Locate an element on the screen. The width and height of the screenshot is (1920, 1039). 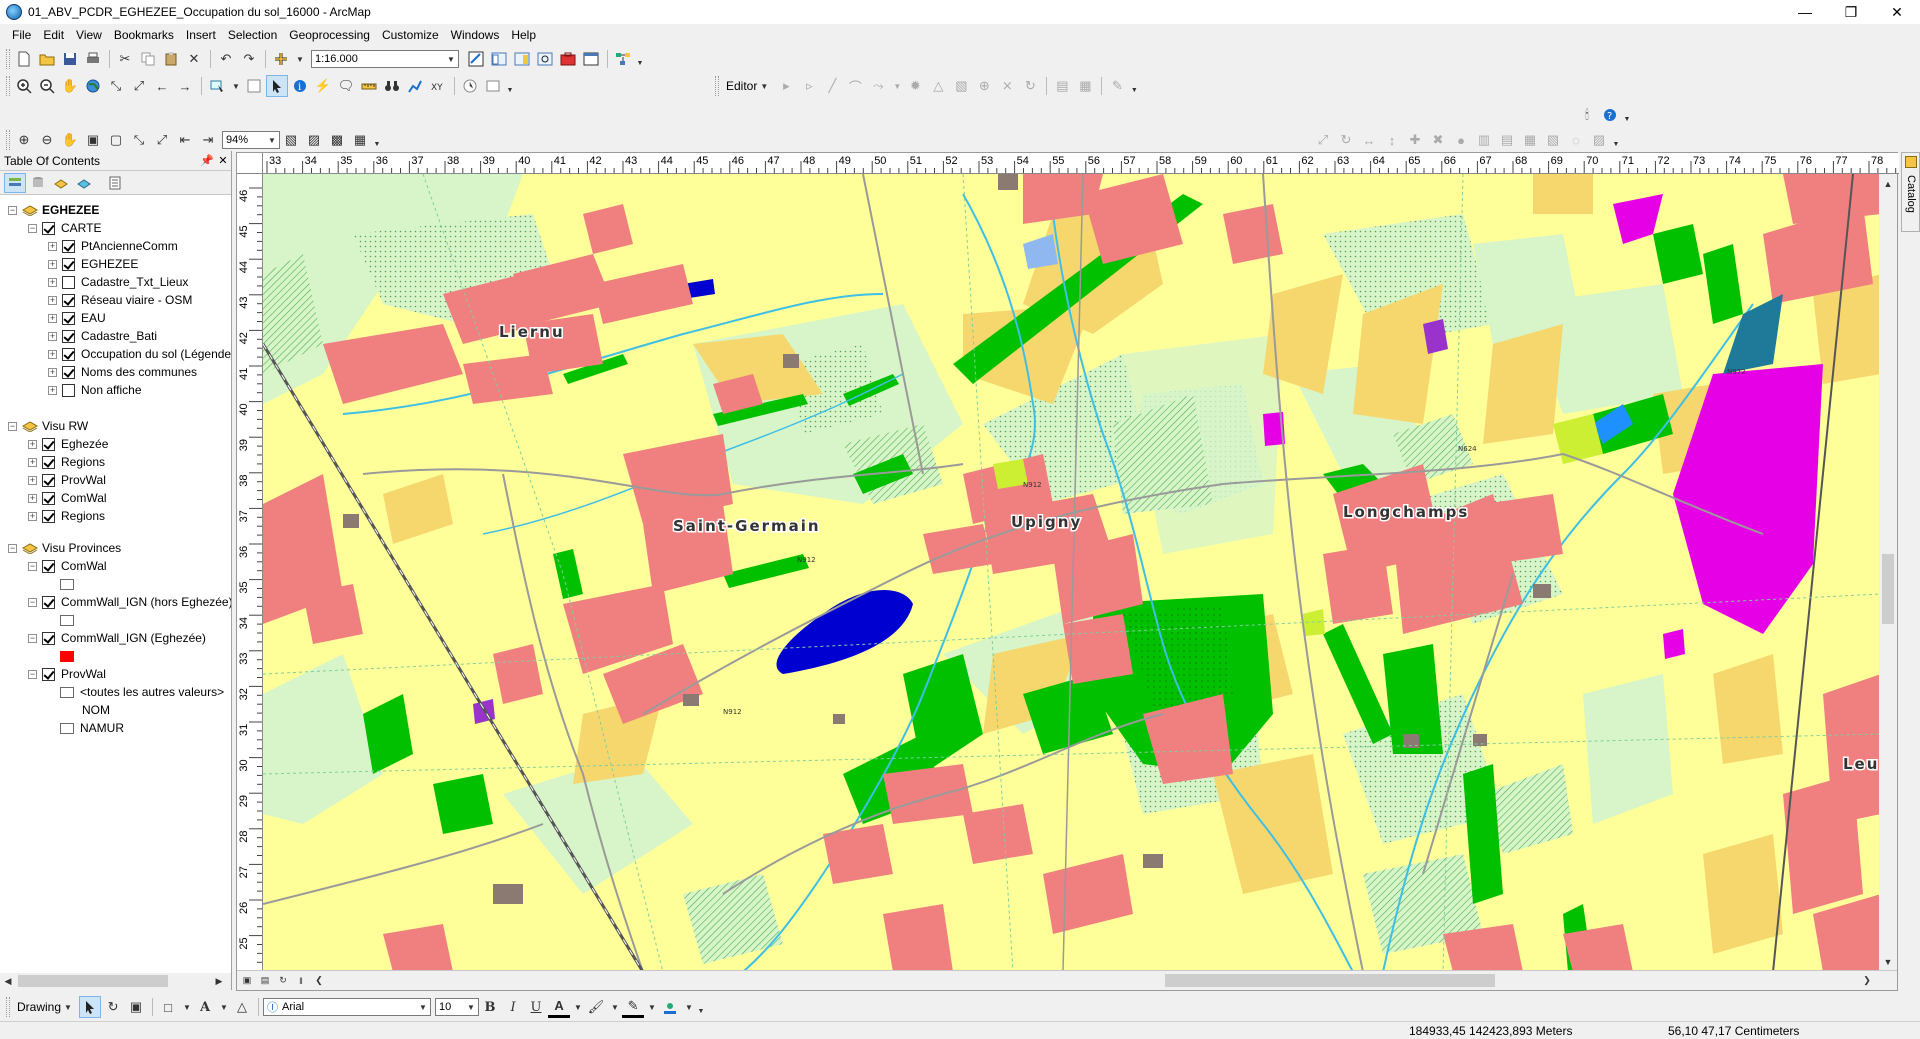
menu-help: Help is located at coordinates (523, 35).